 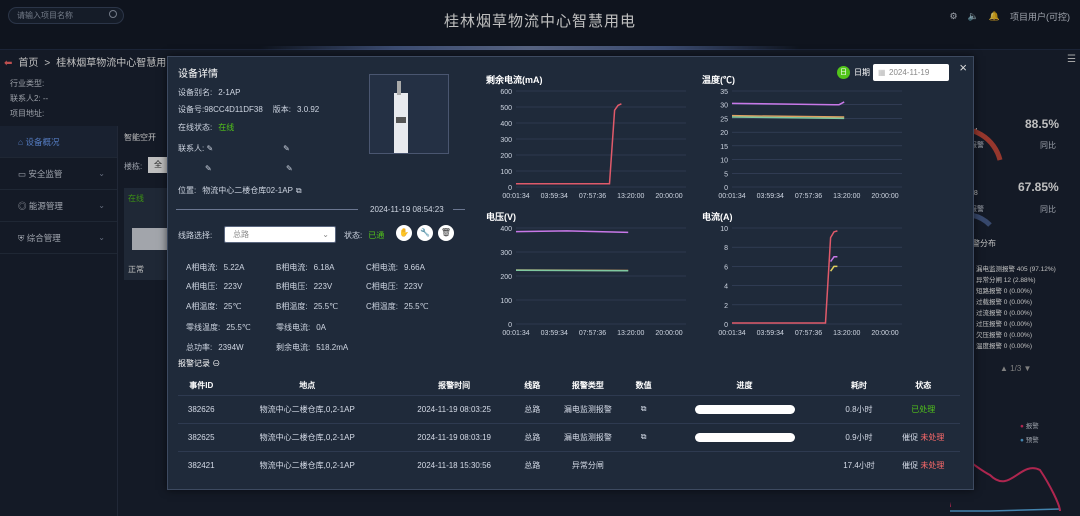 I want to click on y-tick-label: 10, so click(x=724, y=161).